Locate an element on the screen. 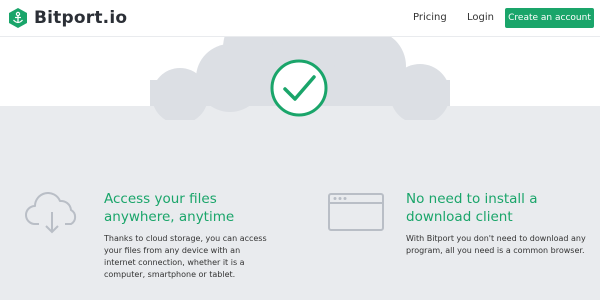 This screenshot has height=300, width=600. brand-name: Bitport.io is located at coordinates (81, 18).